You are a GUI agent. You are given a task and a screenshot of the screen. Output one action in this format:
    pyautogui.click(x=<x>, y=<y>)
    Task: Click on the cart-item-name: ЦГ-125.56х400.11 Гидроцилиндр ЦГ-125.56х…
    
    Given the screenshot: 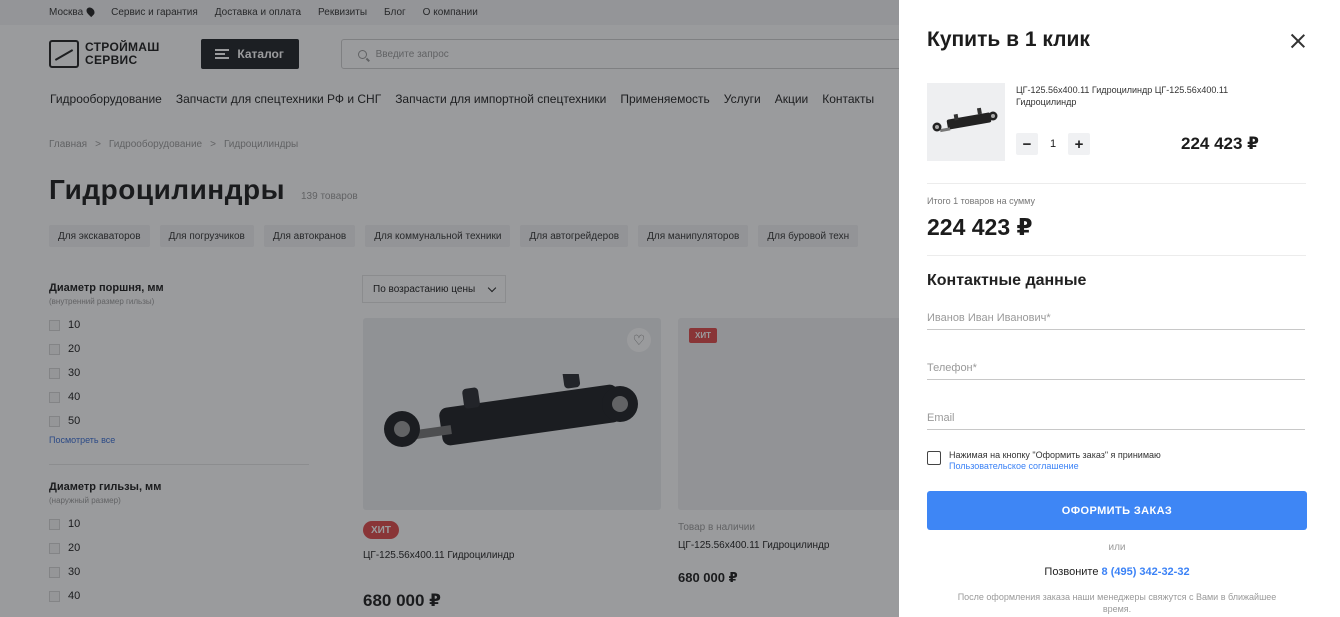 What is the action you would take?
    pyautogui.click(x=1122, y=96)
    